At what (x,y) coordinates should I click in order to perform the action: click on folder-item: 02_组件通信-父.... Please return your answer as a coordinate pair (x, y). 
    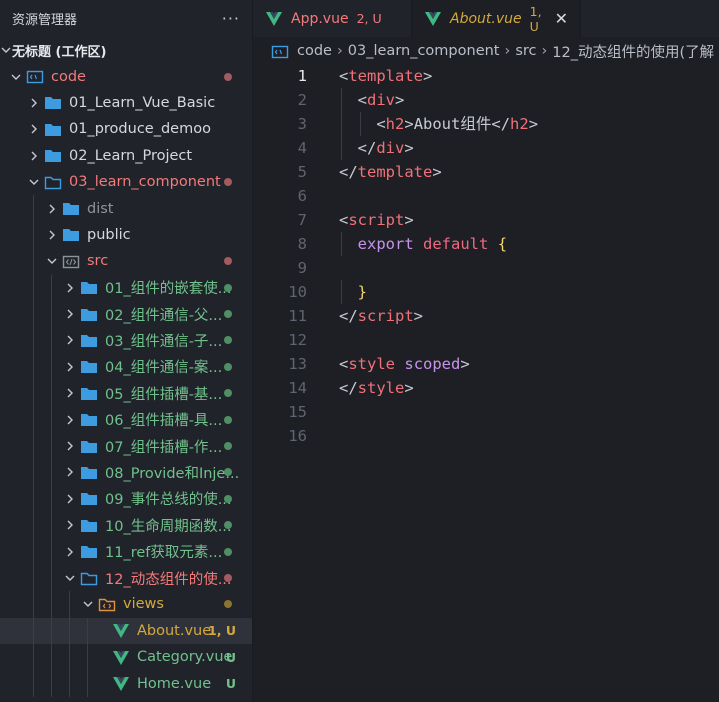
    Looking at the image, I should click on (126, 314).